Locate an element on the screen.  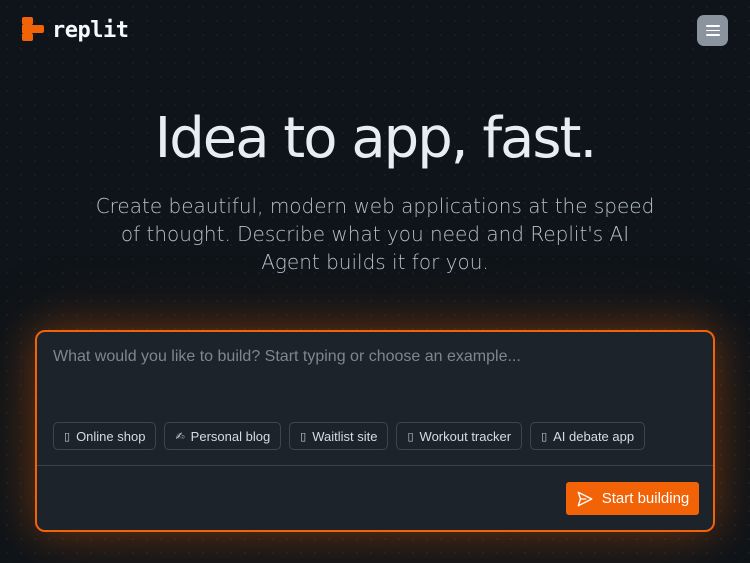
hamburger-menu-icon is located at coordinates (712, 26).